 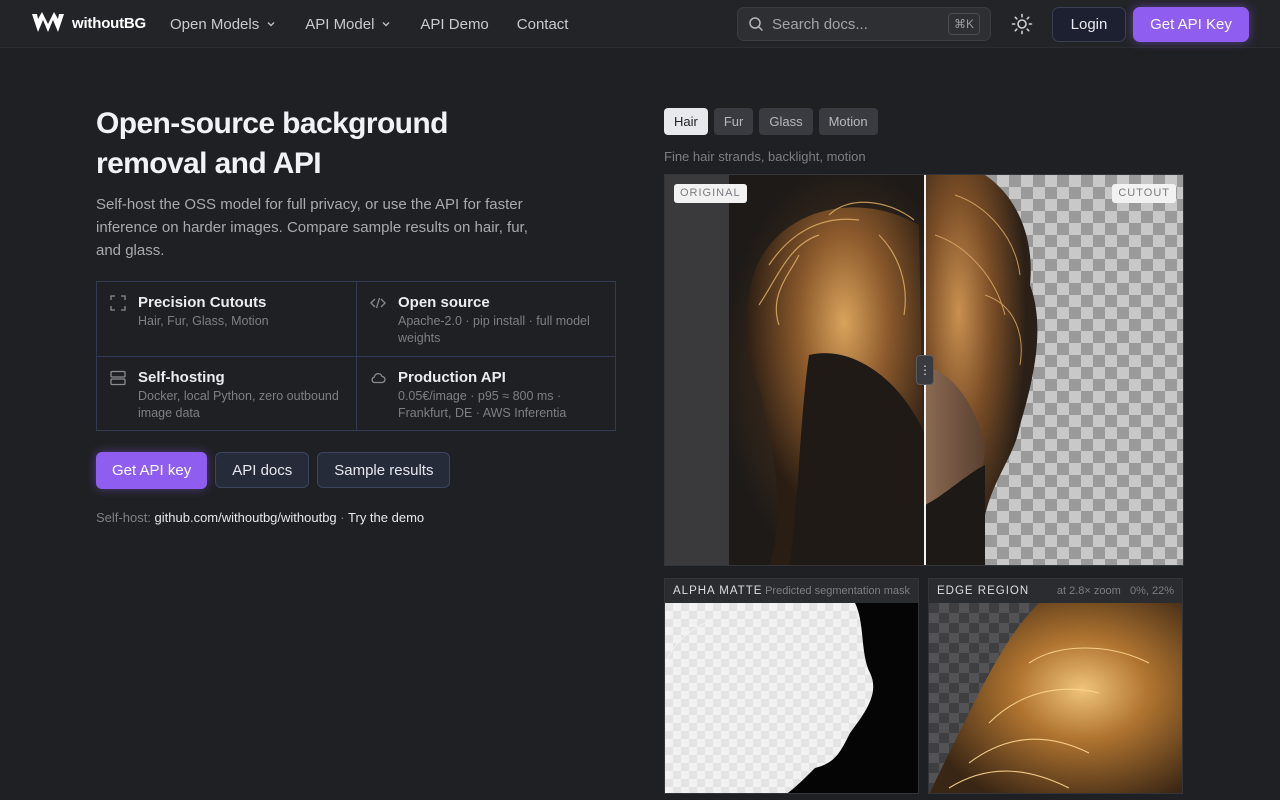 I want to click on api-docs-button: API docs, so click(x=262, y=470).